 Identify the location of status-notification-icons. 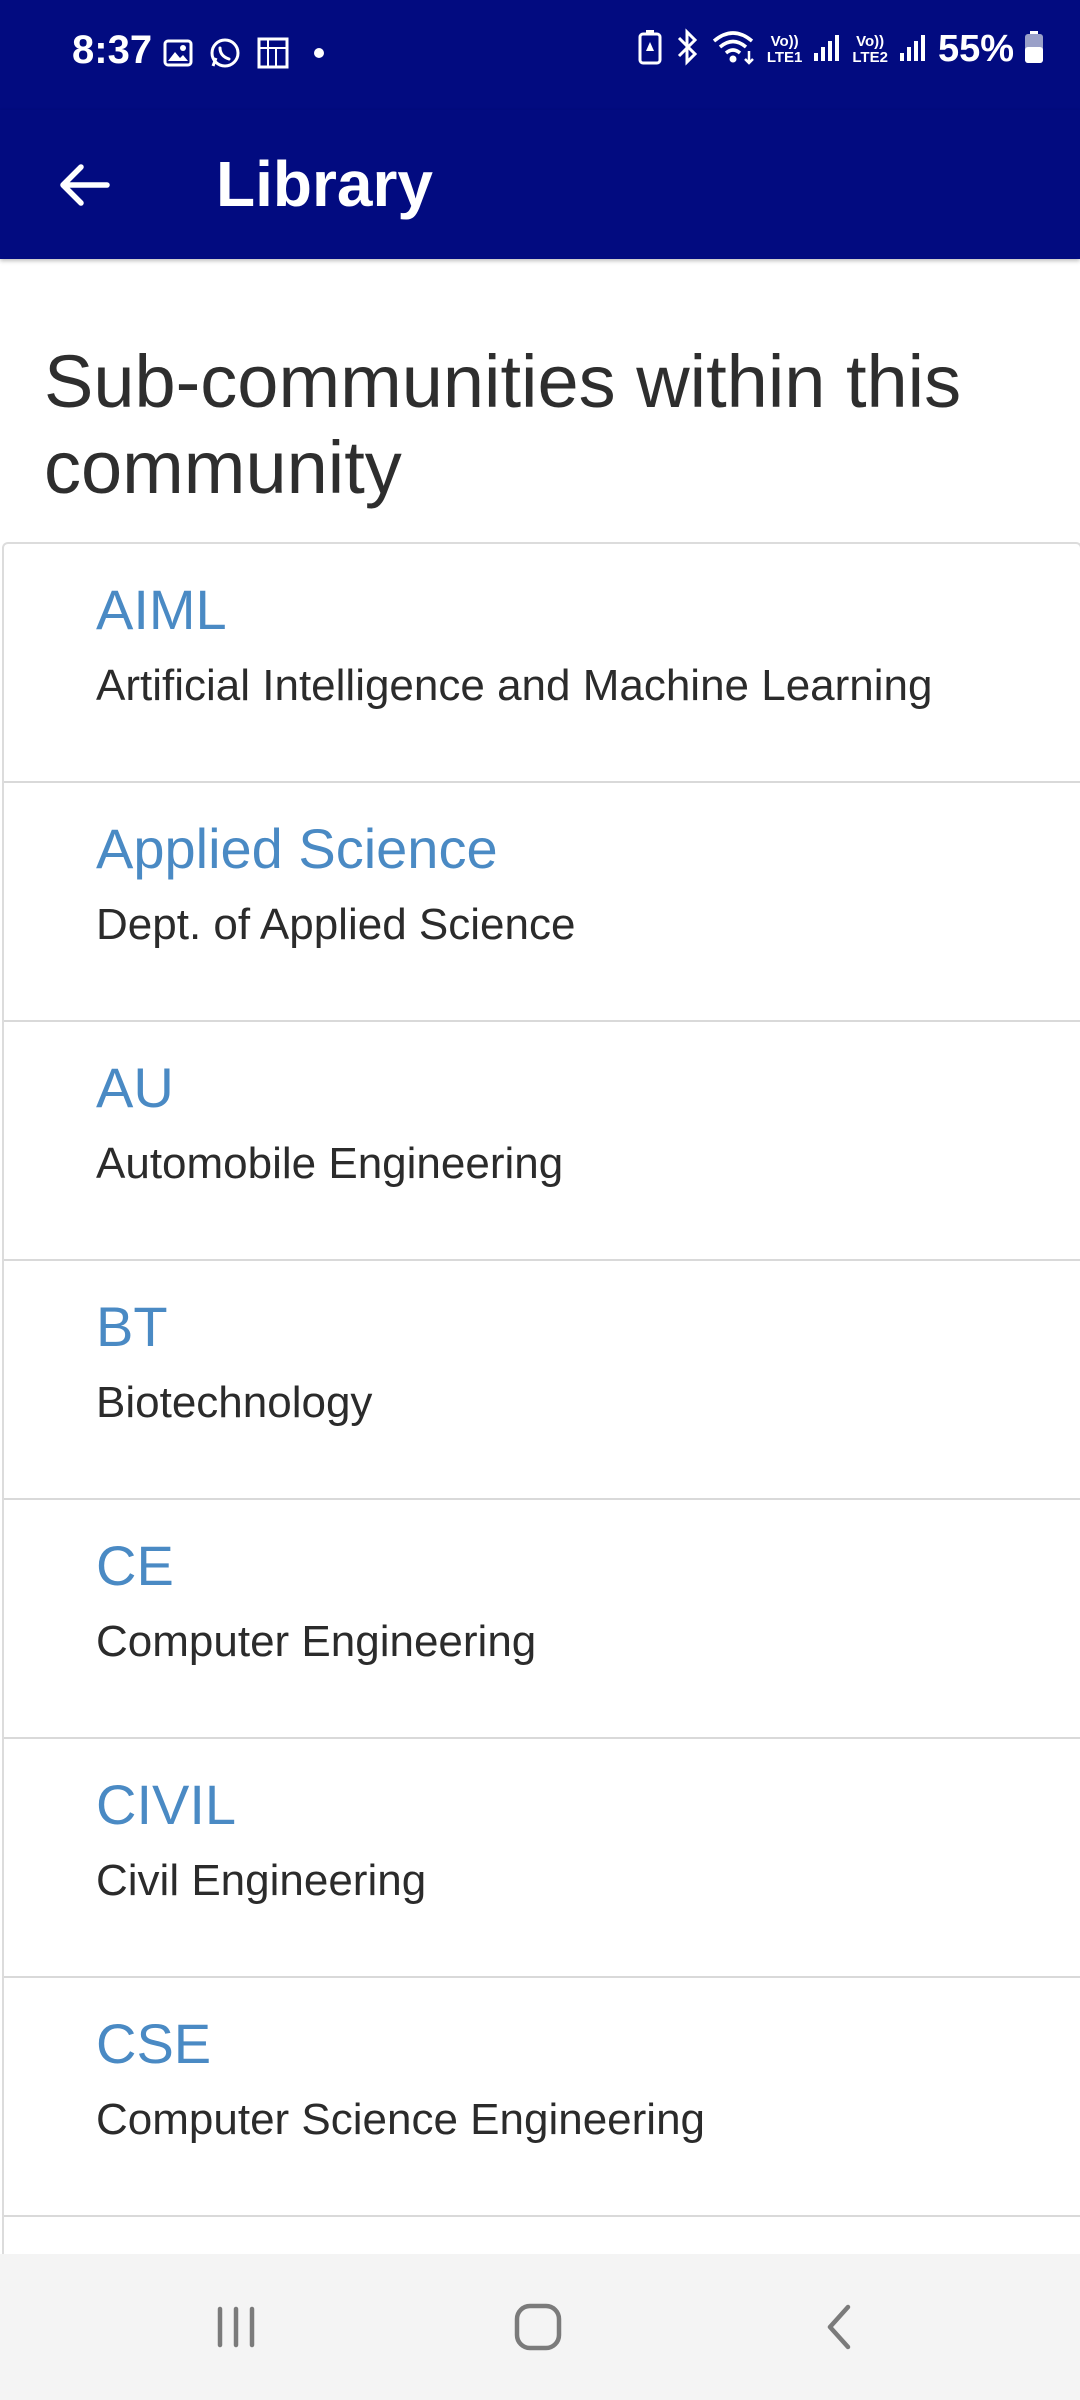
(248, 55).